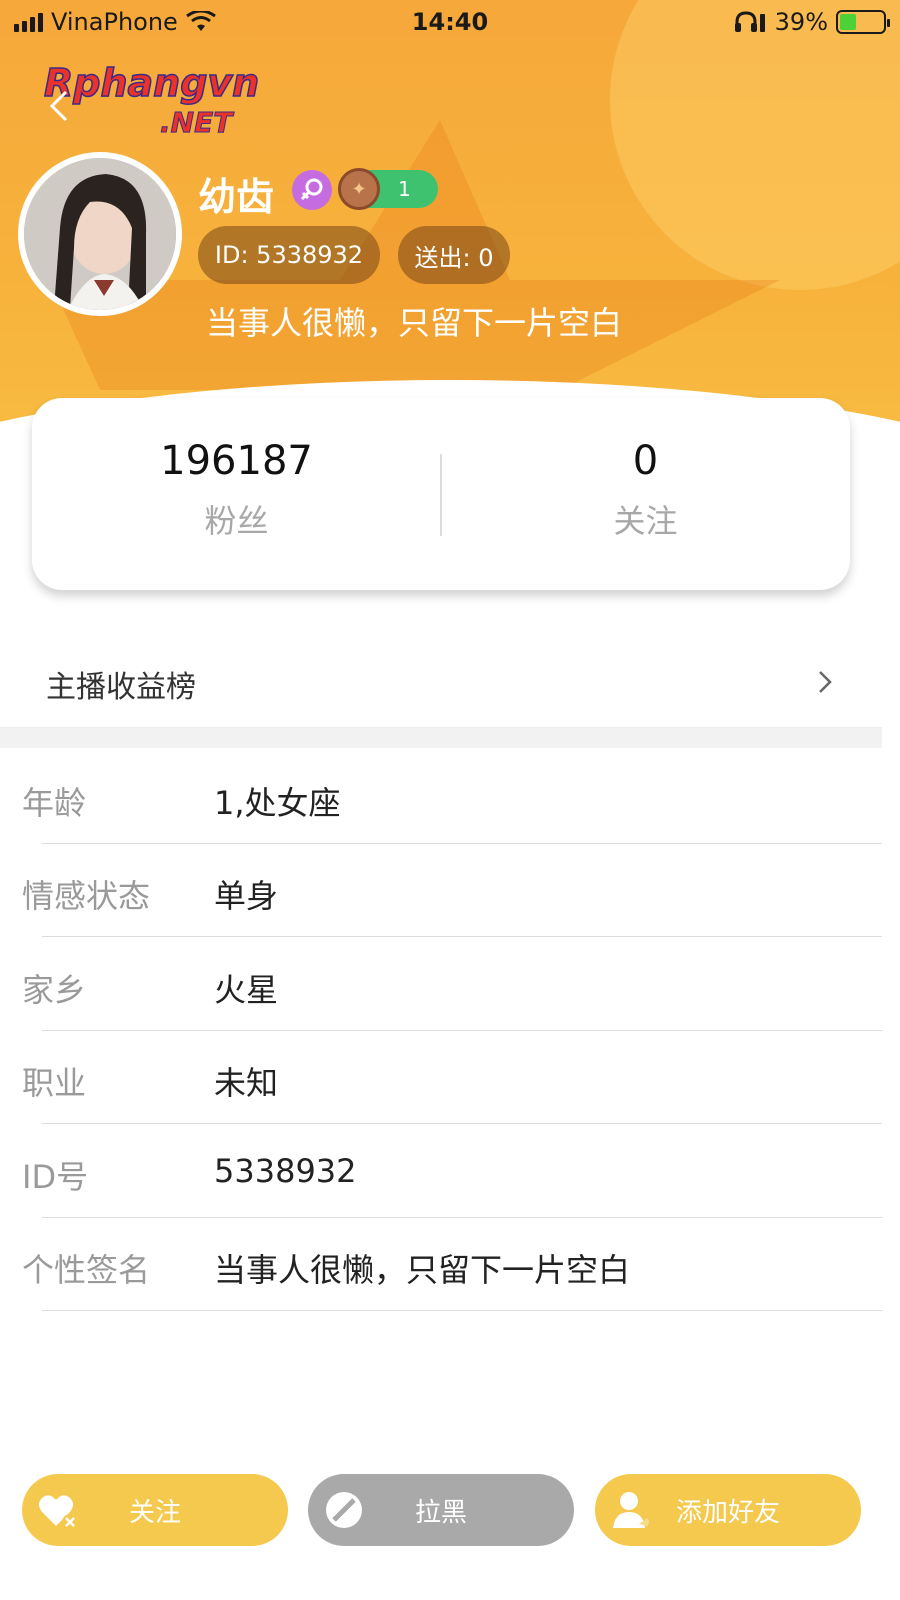 This screenshot has width=900, height=1600. I want to click on add-user-icon, so click(631, 1510).